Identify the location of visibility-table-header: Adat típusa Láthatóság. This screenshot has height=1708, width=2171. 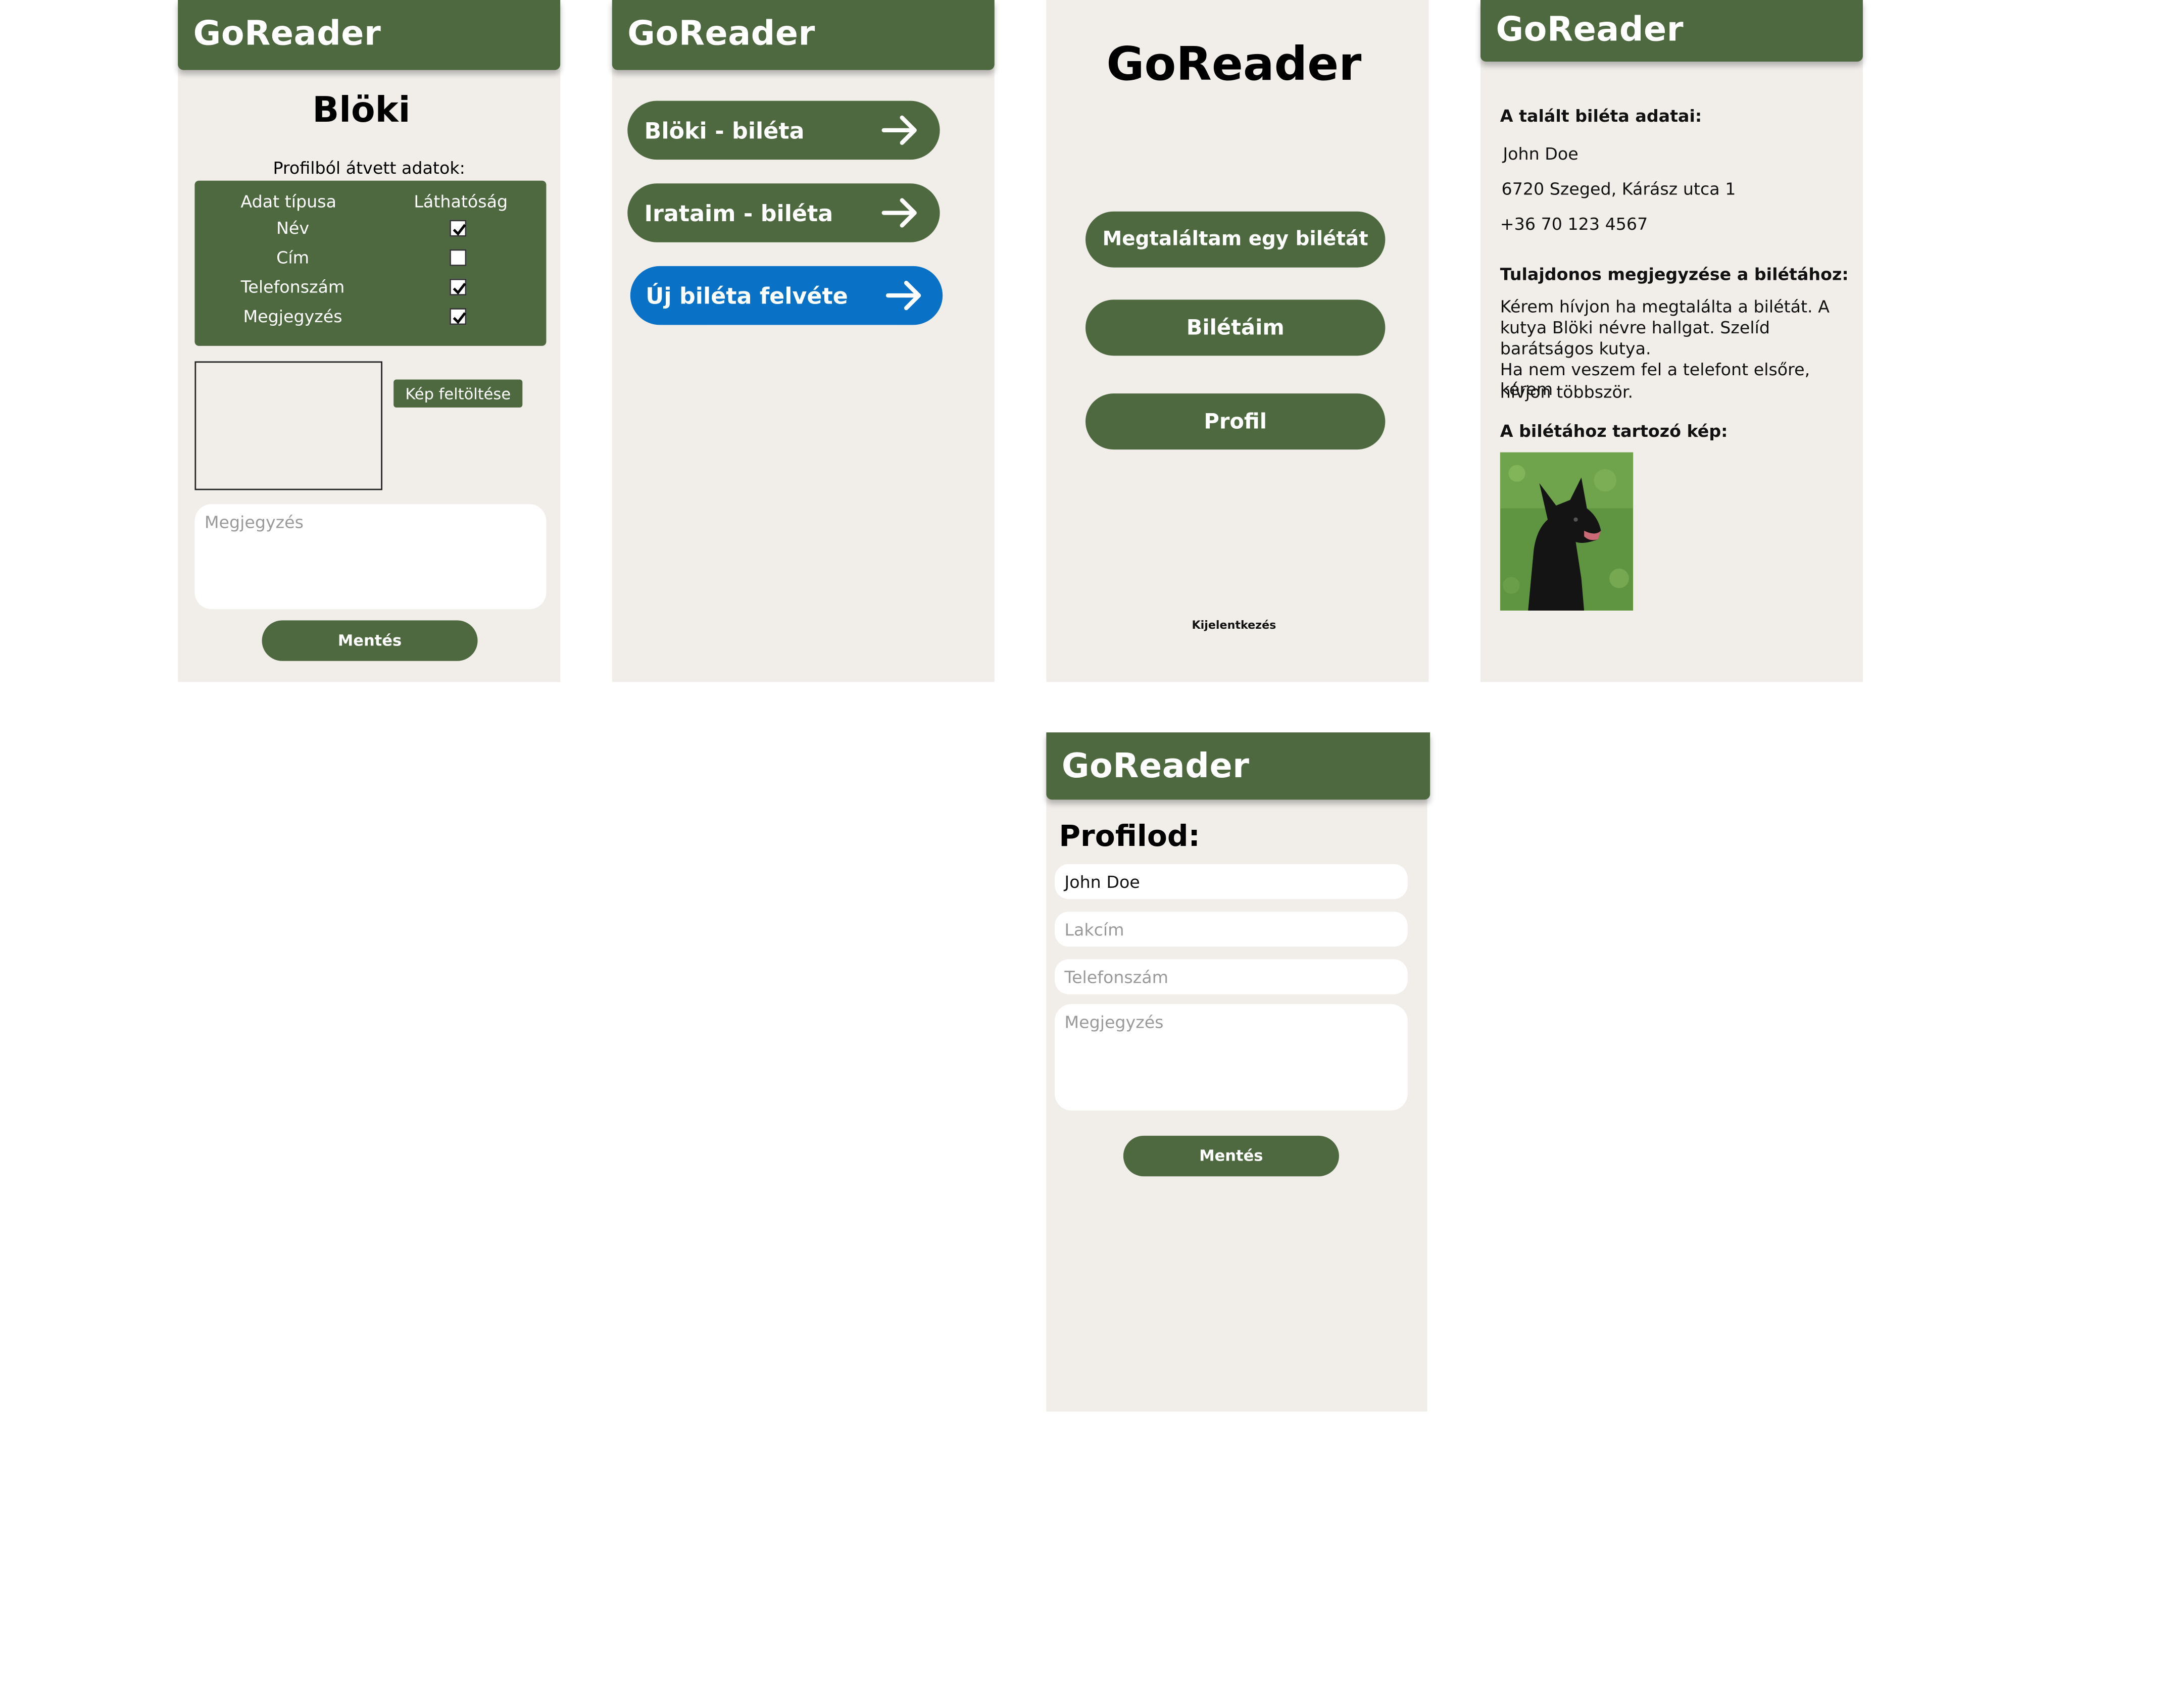
(370, 203).